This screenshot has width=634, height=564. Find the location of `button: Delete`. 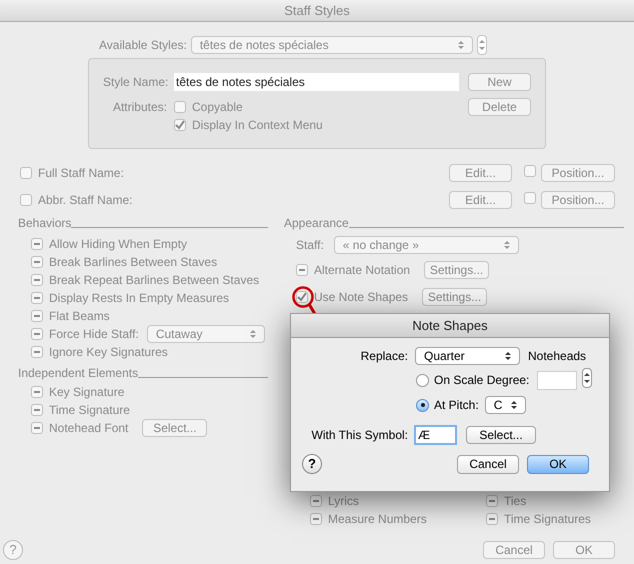

button: Delete is located at coordinates (499, 107).